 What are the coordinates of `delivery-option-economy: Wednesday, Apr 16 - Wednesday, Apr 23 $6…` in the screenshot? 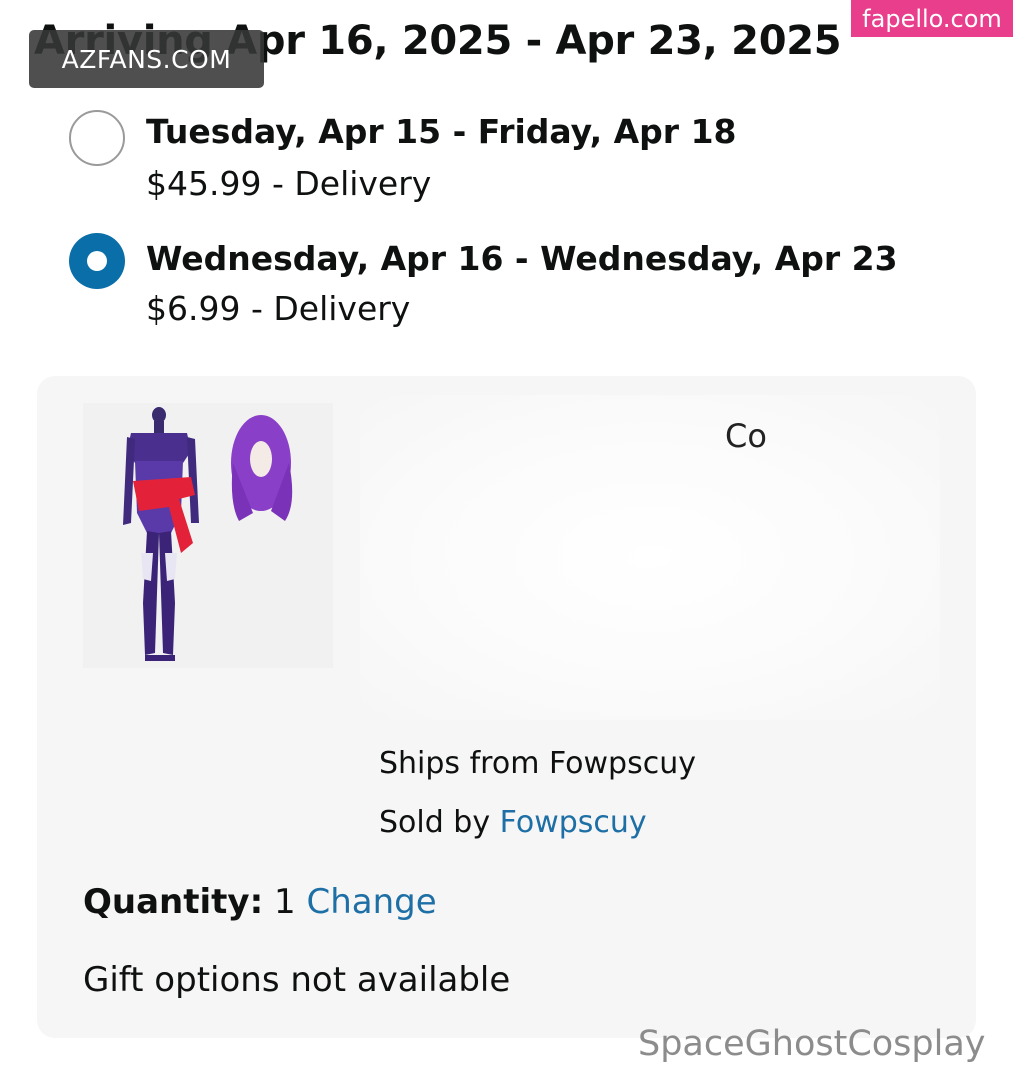 It's located at (506, 283).